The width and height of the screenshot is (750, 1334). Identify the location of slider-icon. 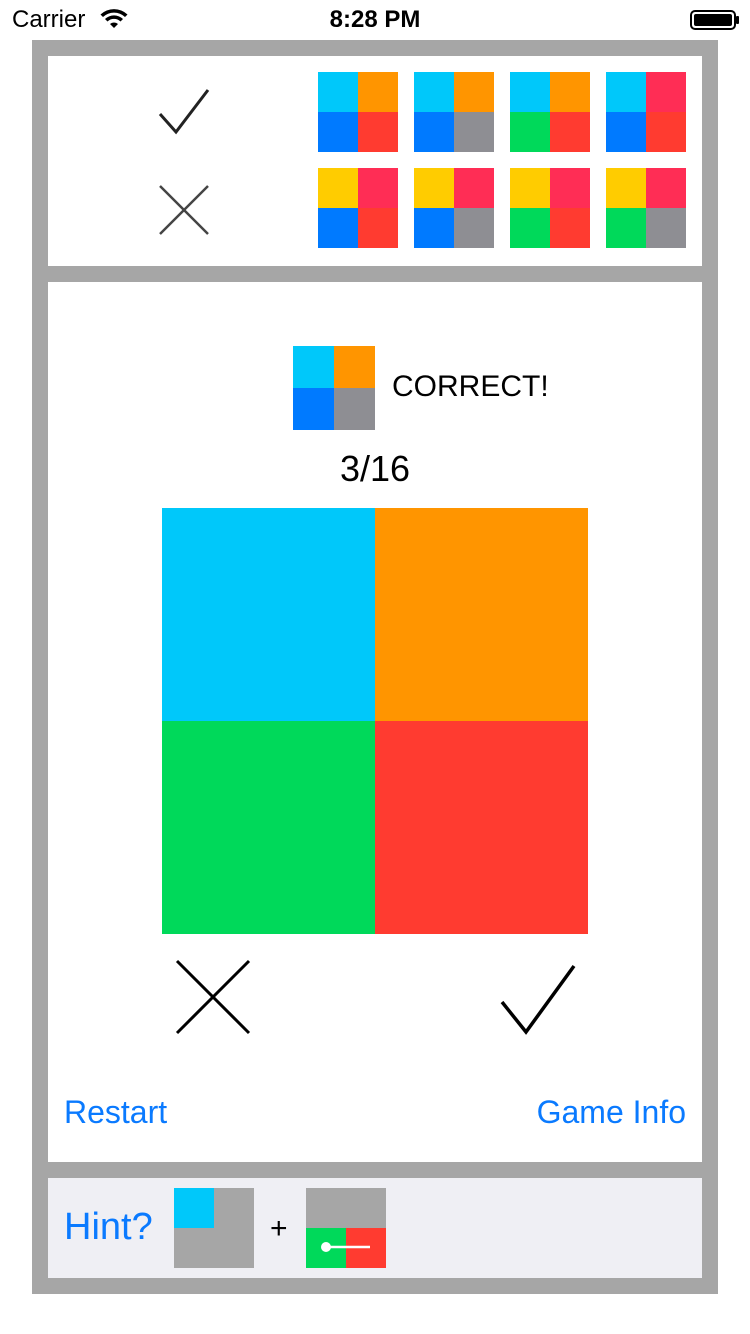
(345, 1247).